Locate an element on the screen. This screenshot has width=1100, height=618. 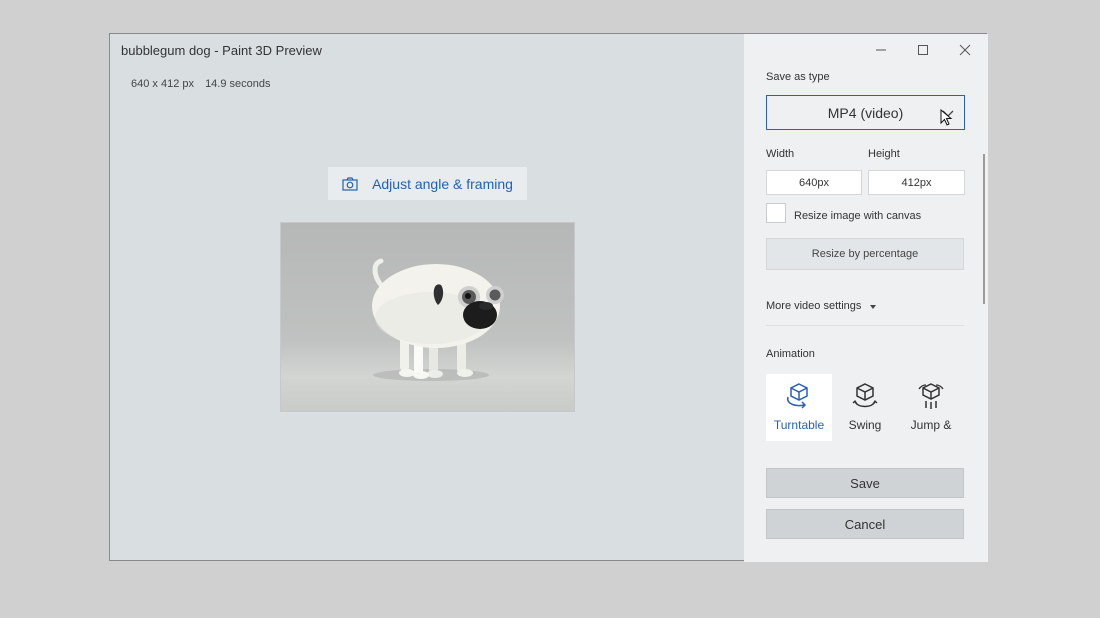
preview-image is located at coordinates (427, 317).